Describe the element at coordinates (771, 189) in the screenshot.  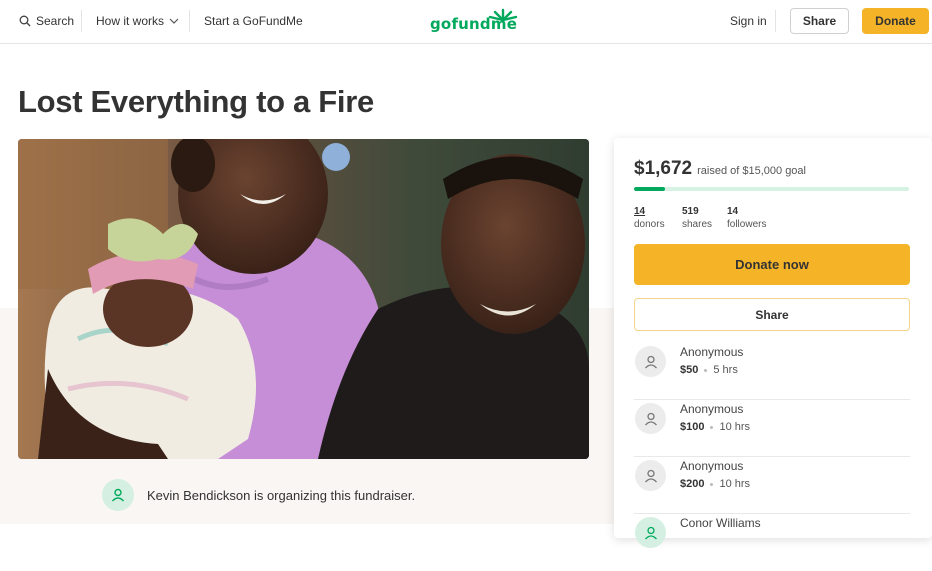
I see `progress-bar` at that location.